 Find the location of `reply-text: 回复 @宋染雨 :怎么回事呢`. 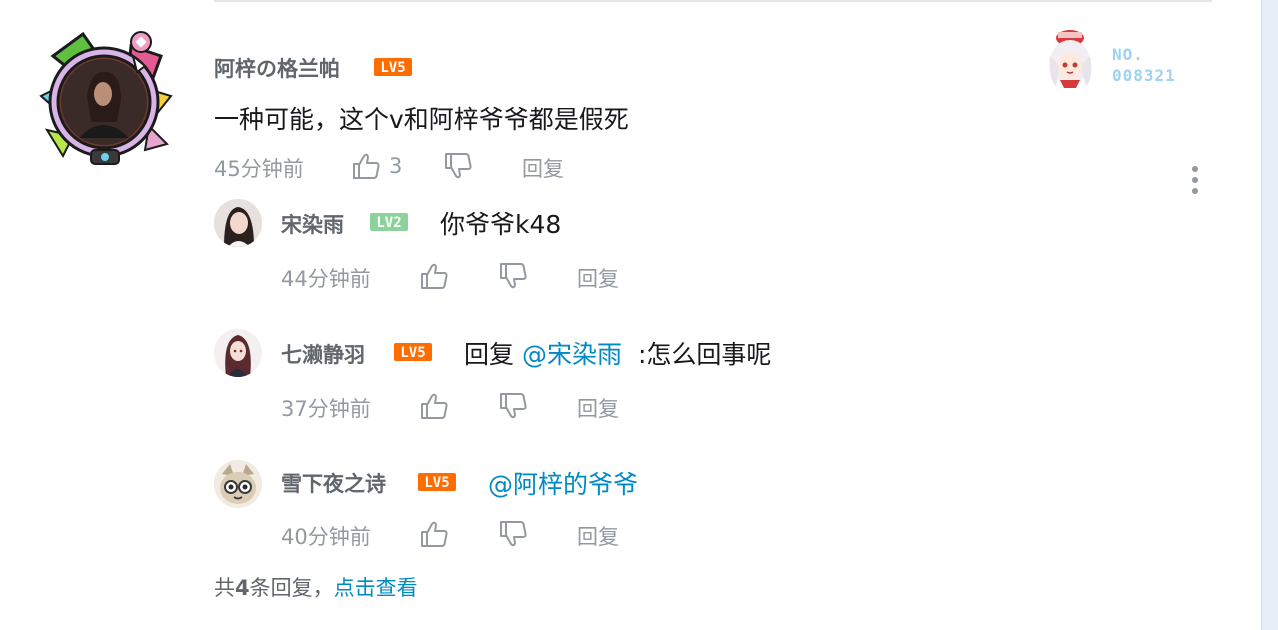

reply-text: 回复 @宋染雨 :怎么回事呢 is located at coordinates (617, 353).